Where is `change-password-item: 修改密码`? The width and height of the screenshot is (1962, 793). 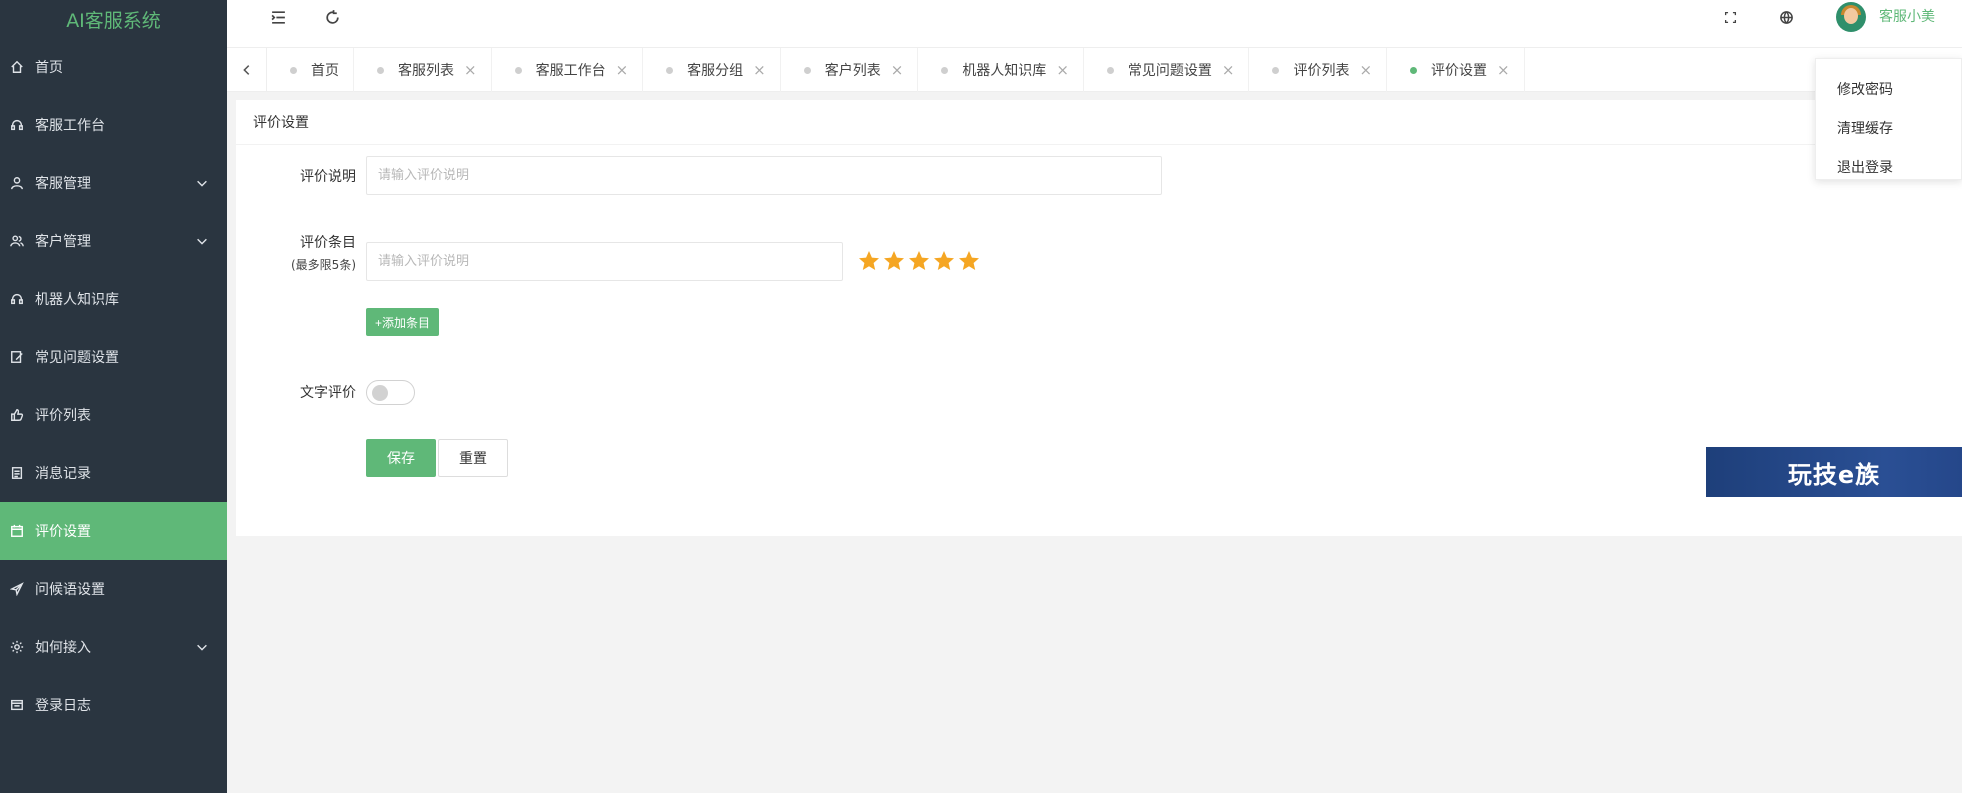 change-password-item: 修改密码 is located at coordinates (1888, 88).